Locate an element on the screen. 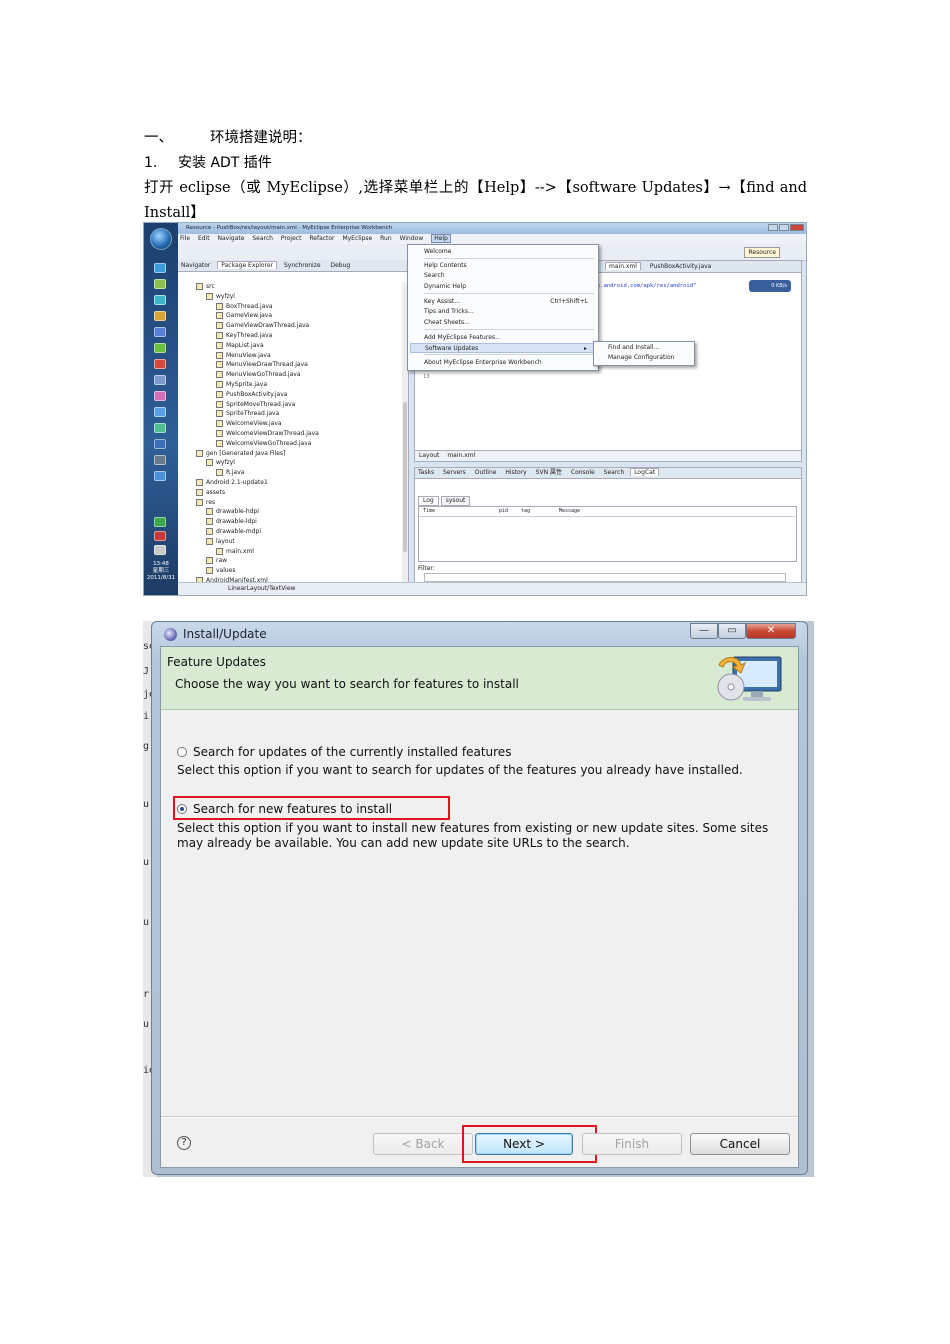 The height and width of the screenshot is (1344, 950). tree-item: SpriteMoveThread.java is located at coordinates (290, 405).